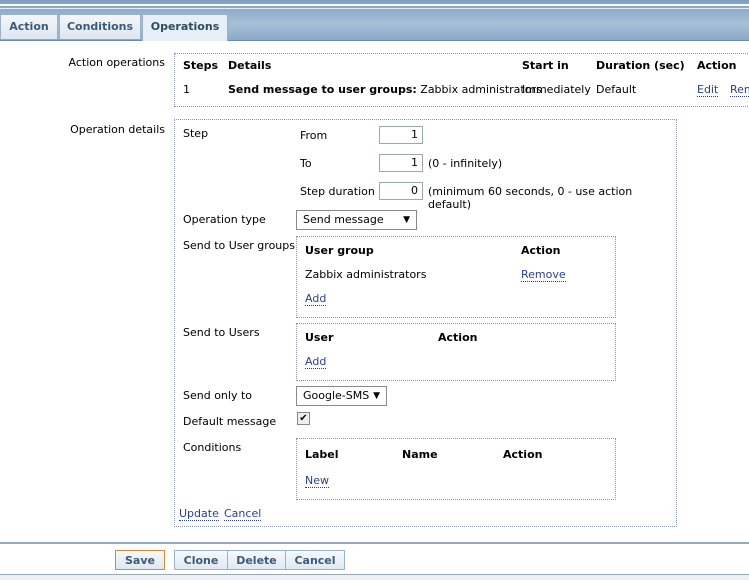 The height and width of the screenshot is (581, 749). I want to click on users-table: User Action Add, so click(456, 352).